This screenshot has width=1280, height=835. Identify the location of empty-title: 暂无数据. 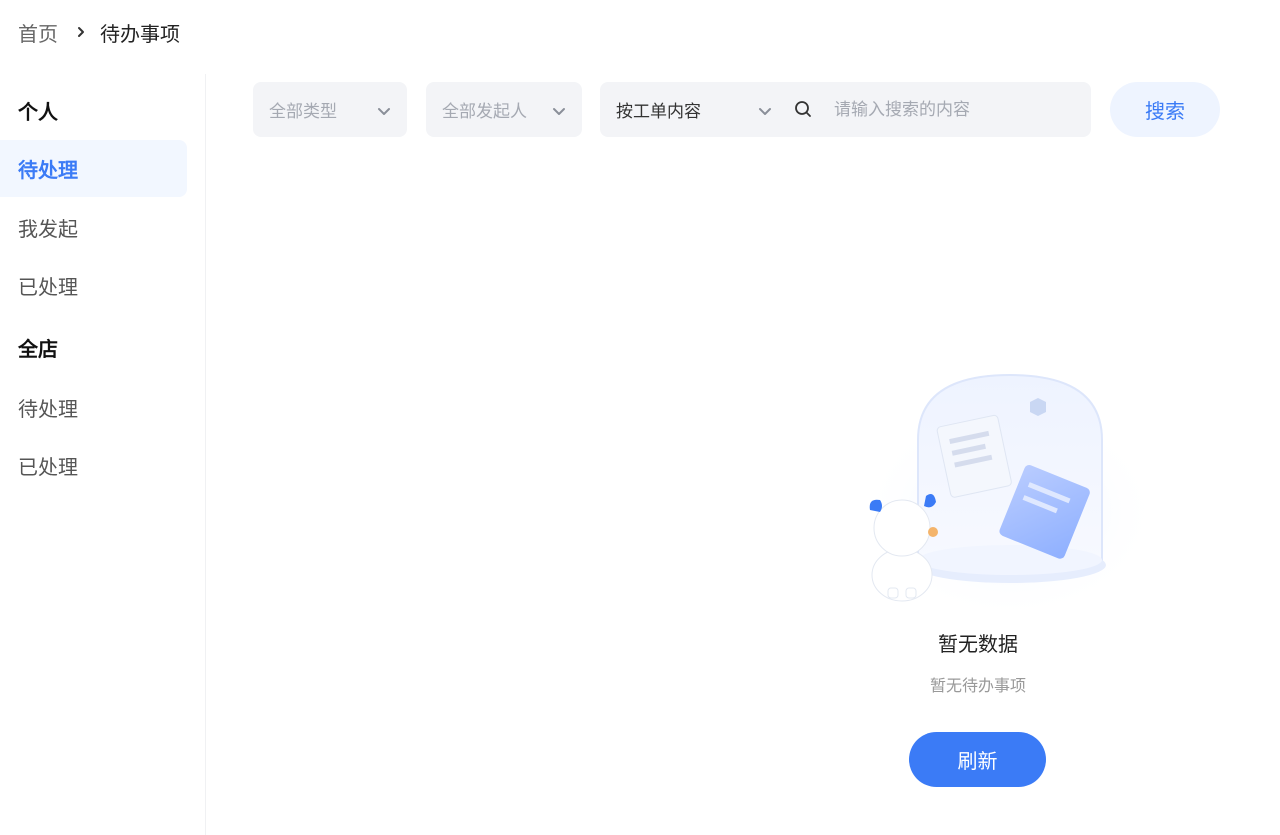
(978, 644).